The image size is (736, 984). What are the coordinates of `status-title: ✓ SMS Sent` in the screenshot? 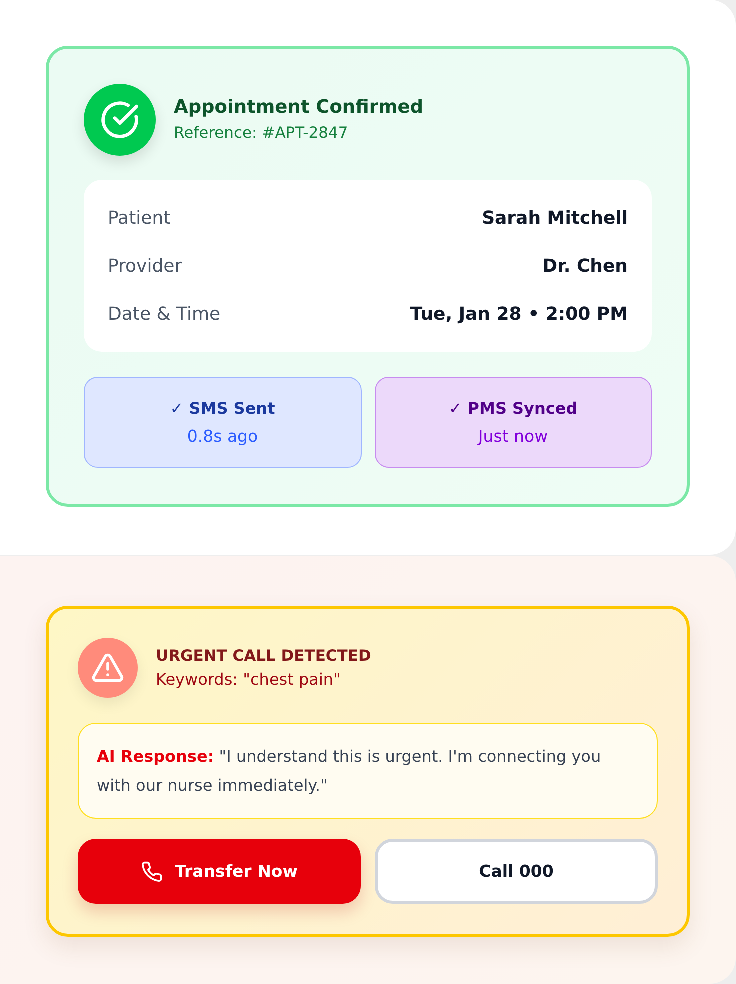 It's located at (223, 409).